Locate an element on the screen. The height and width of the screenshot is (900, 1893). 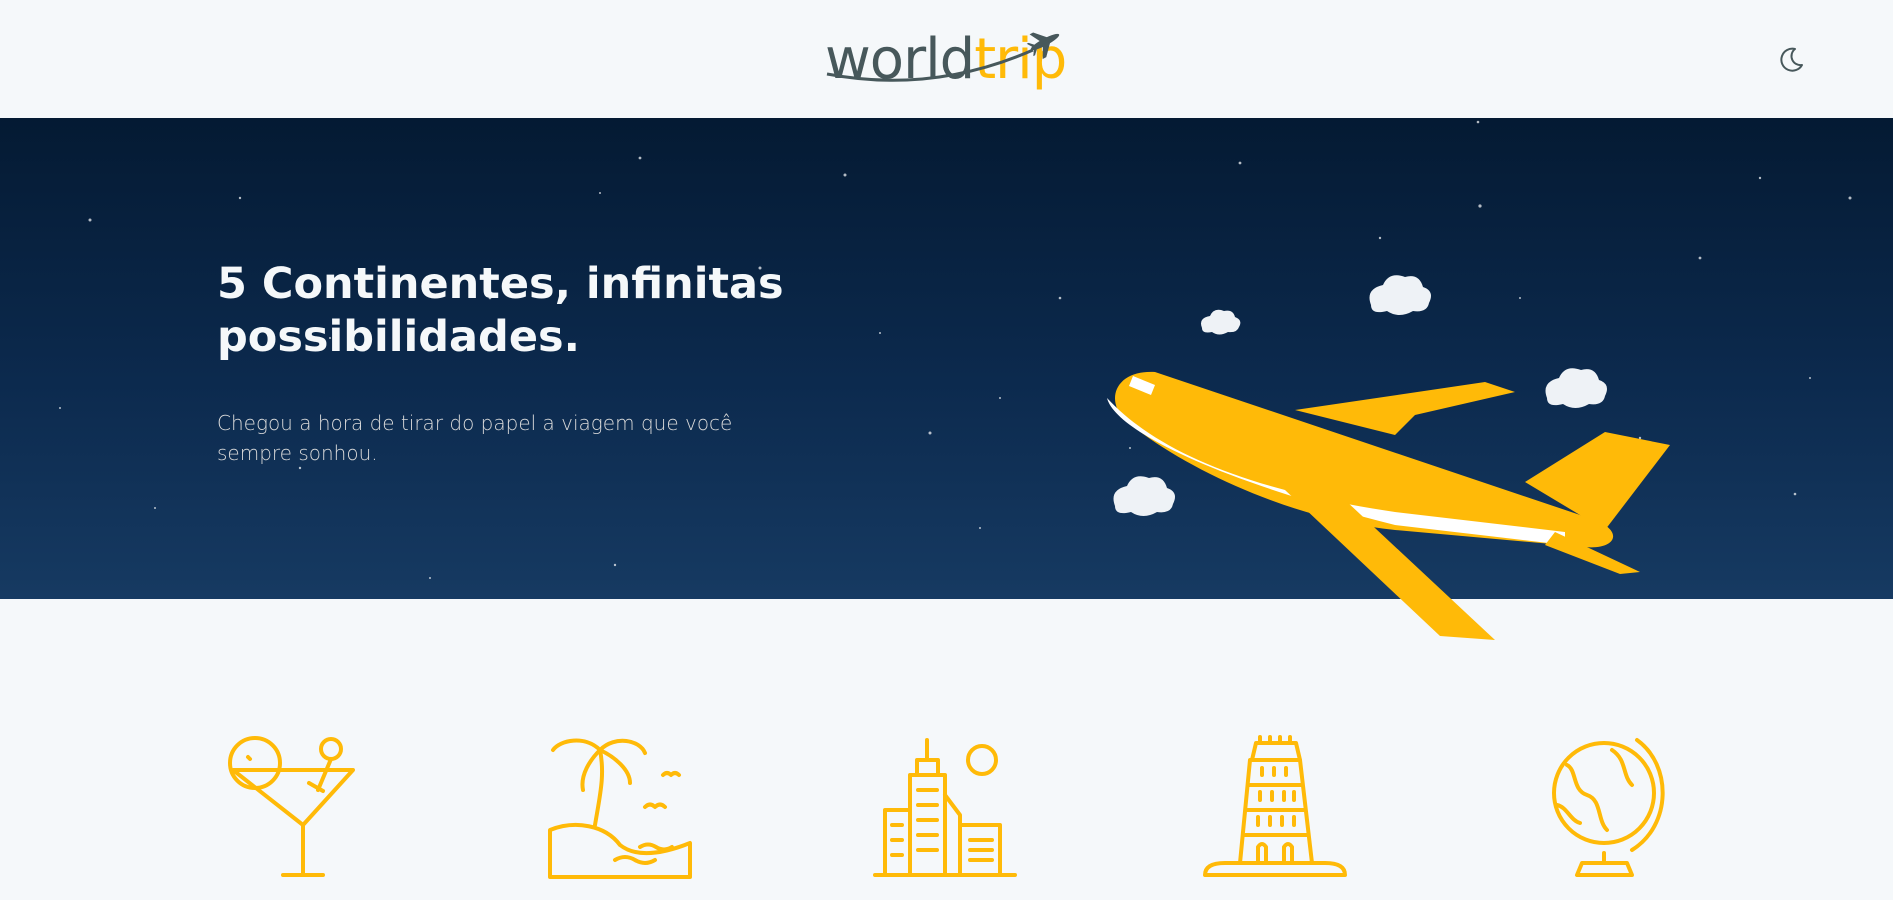
category-globe is located at coordinates (1607, 807).